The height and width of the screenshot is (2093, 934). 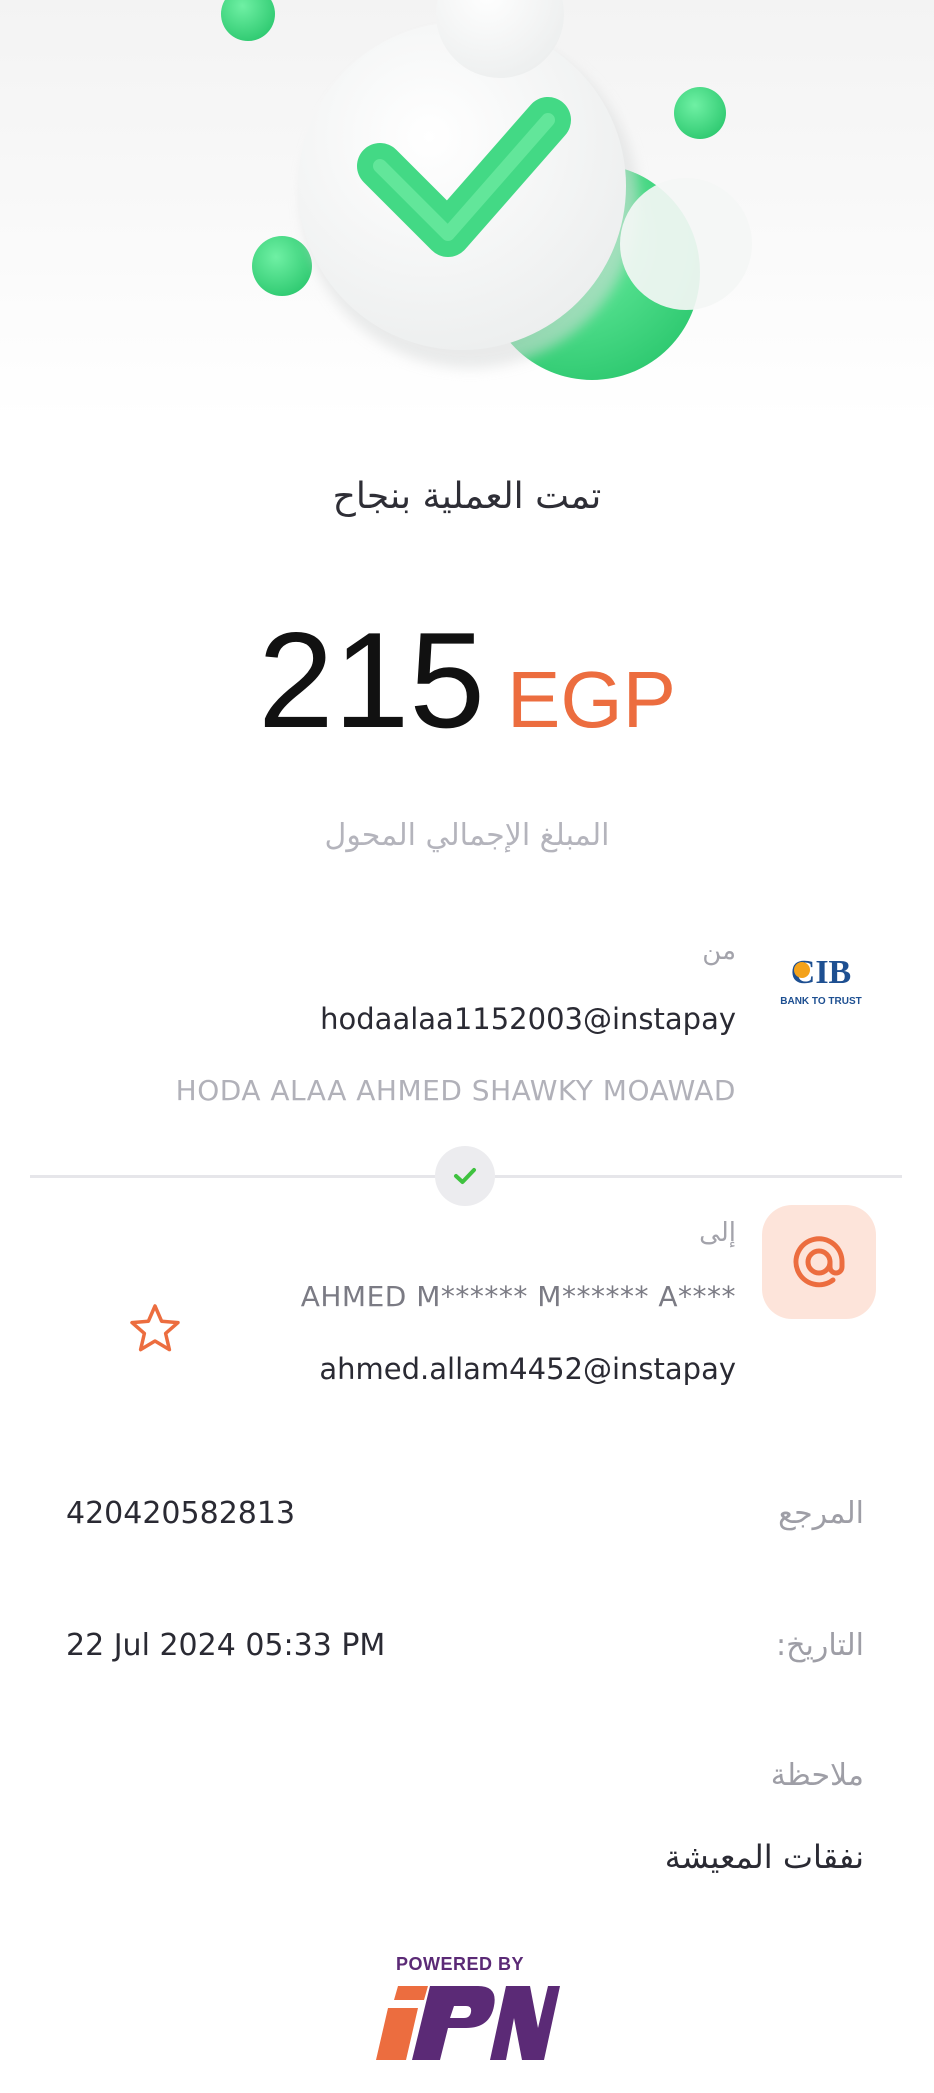 I want to click on reference-label: المرجع, so click(x=821, y=1513).